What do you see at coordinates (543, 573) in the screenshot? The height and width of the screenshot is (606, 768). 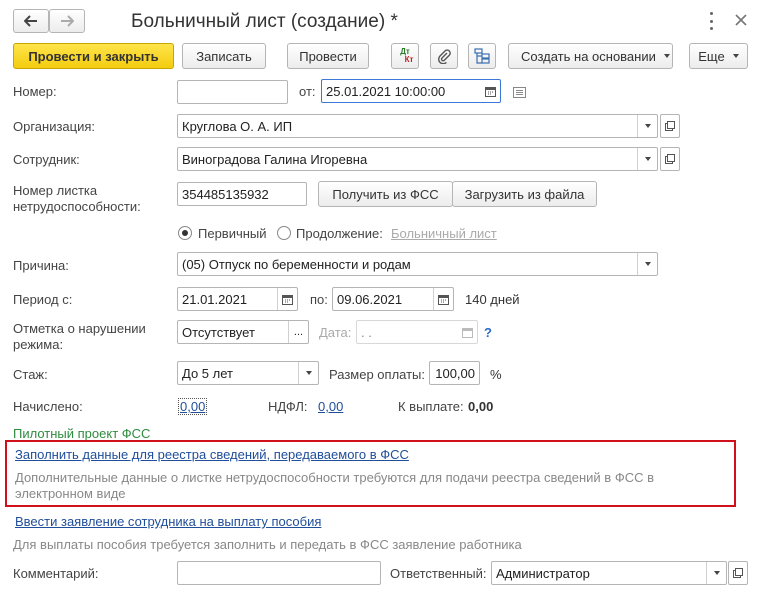 I see `responsible-value: Администратор` at bounding box center [543, 573].